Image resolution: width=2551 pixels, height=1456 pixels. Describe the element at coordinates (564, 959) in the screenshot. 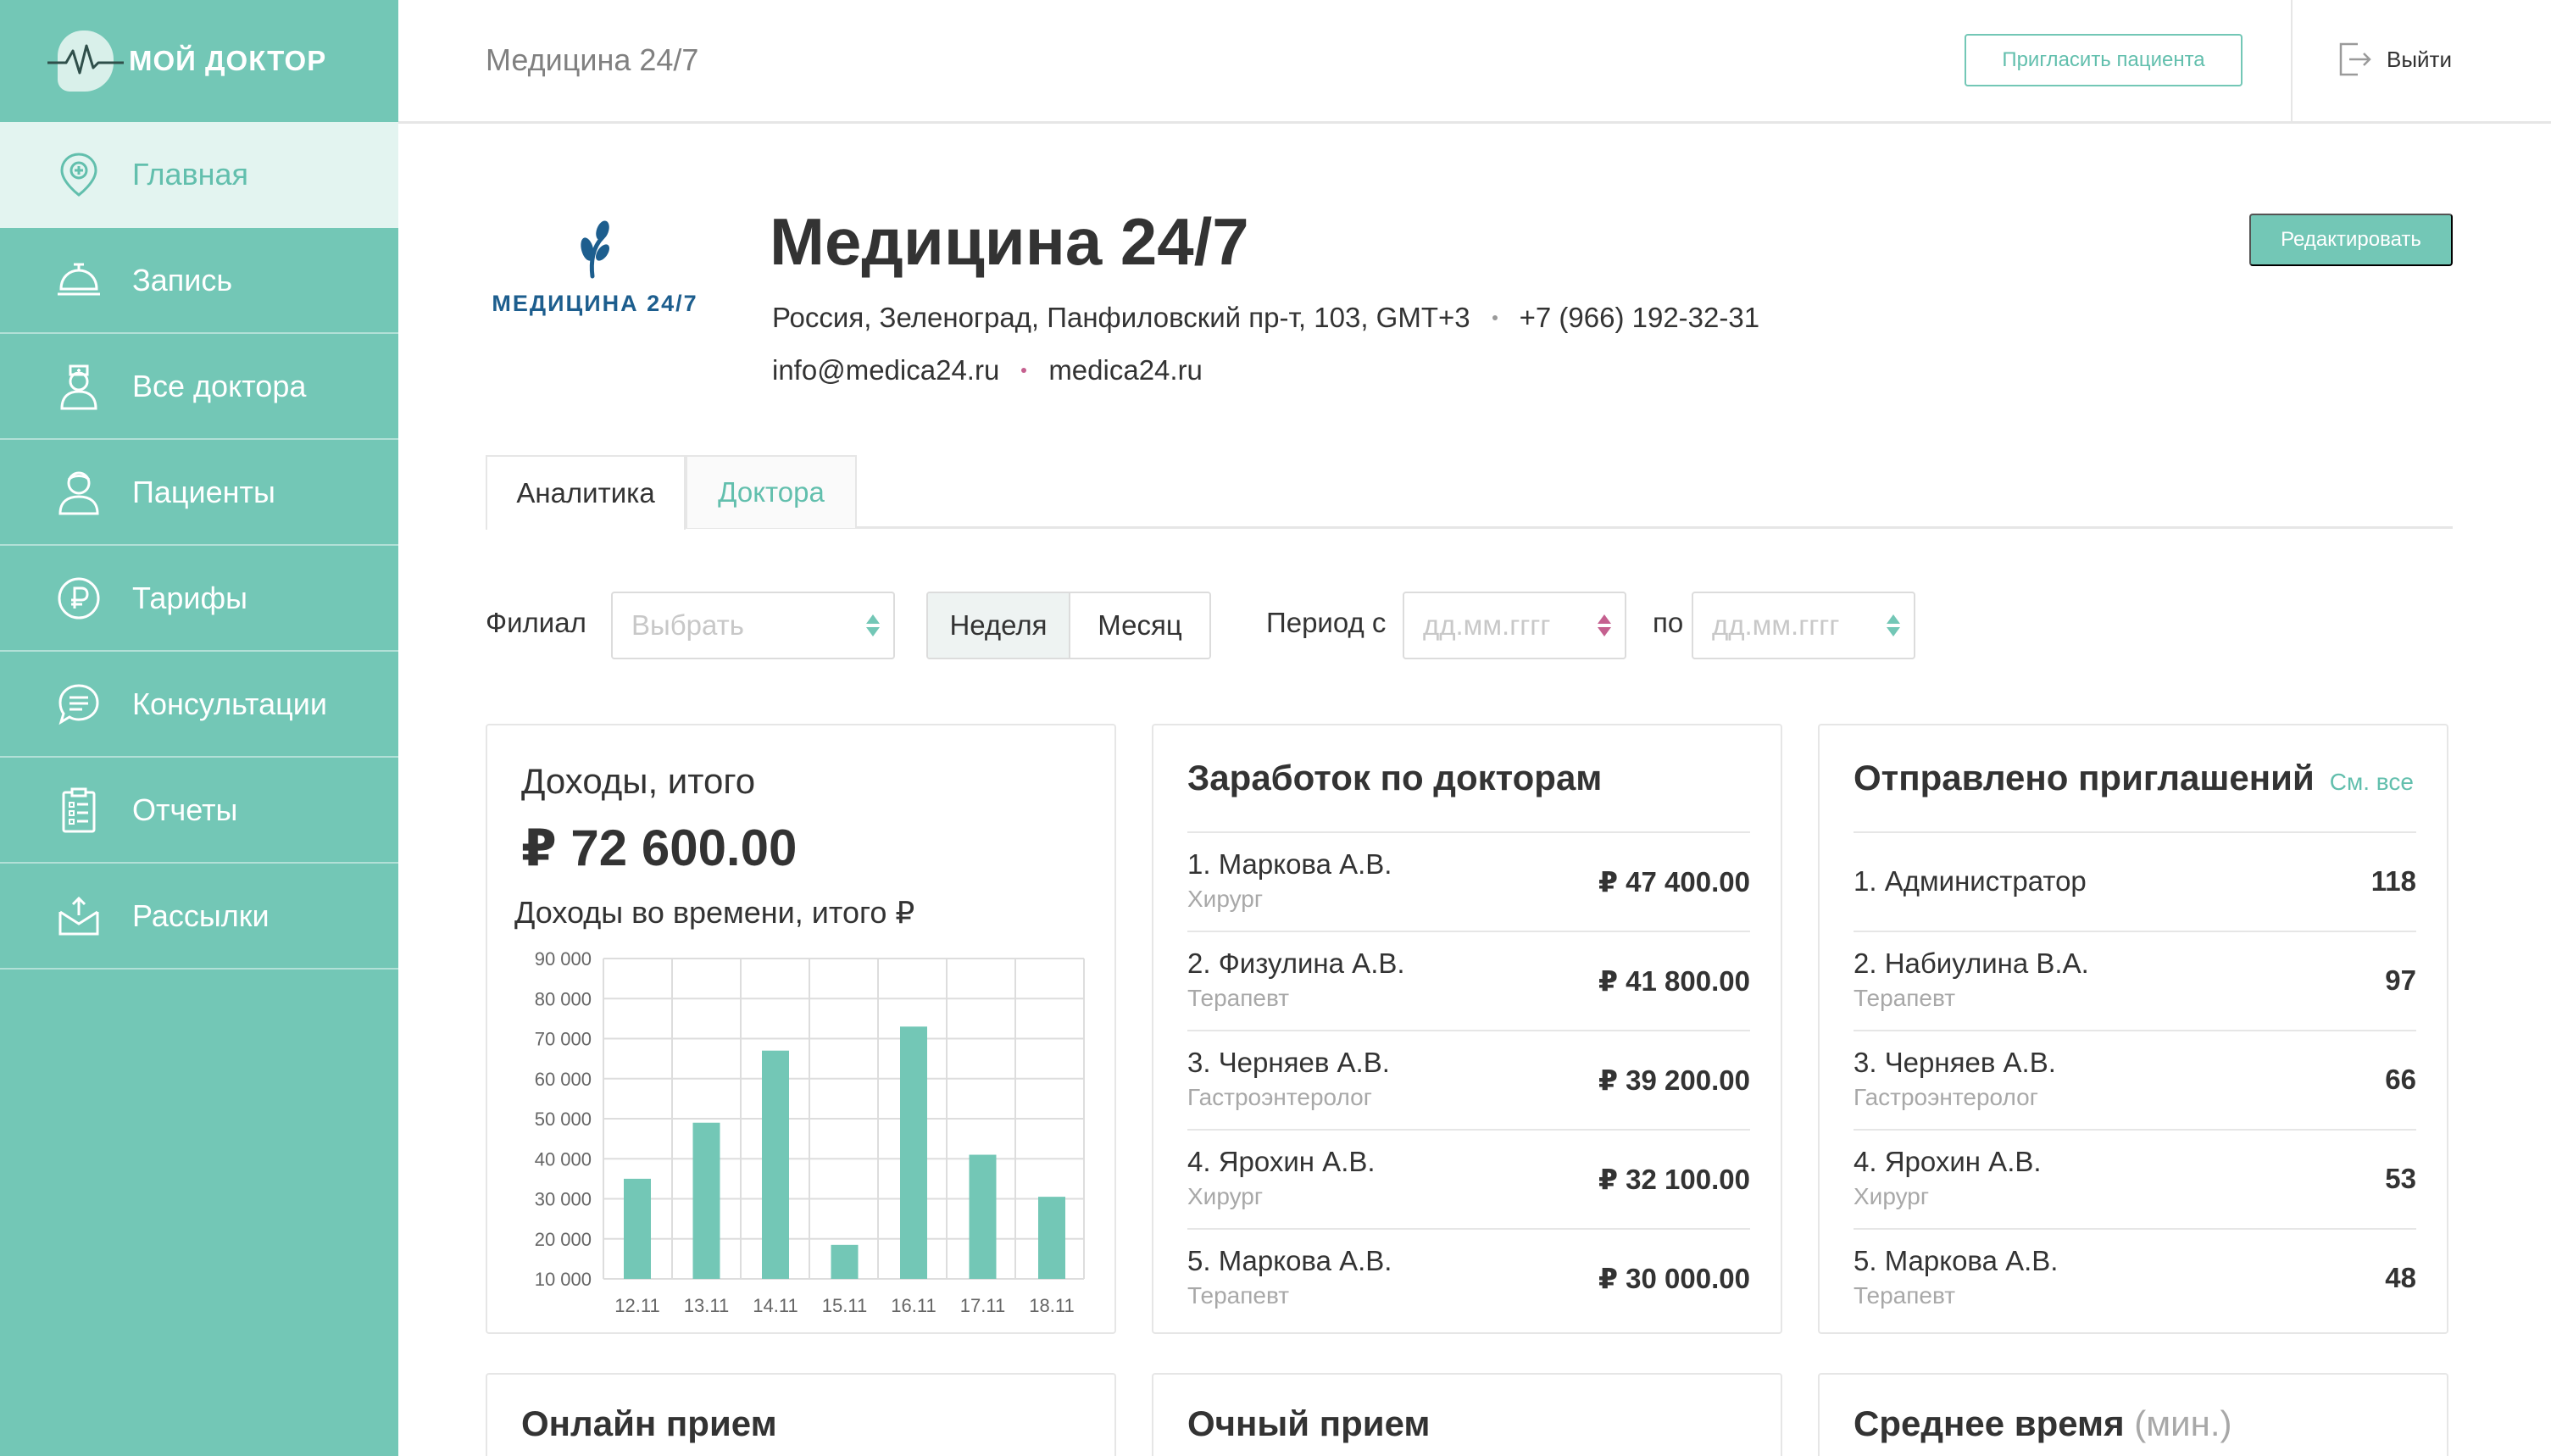

I see `y-tick-label: 90 000` at that location.